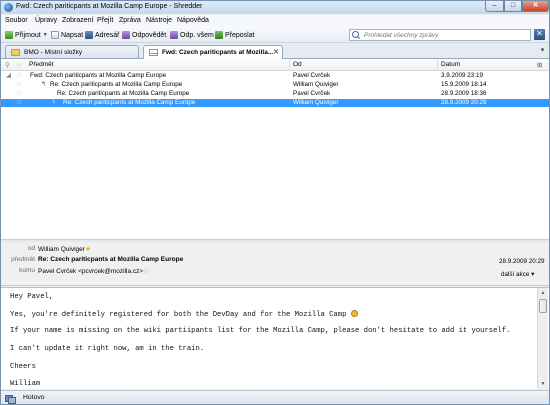 This screenshot has width=550, height=405. What do you see at coordinates (19, 65) in the screenshot?
I see `star-column-icon: ☆` at bounding box center [19, 65].